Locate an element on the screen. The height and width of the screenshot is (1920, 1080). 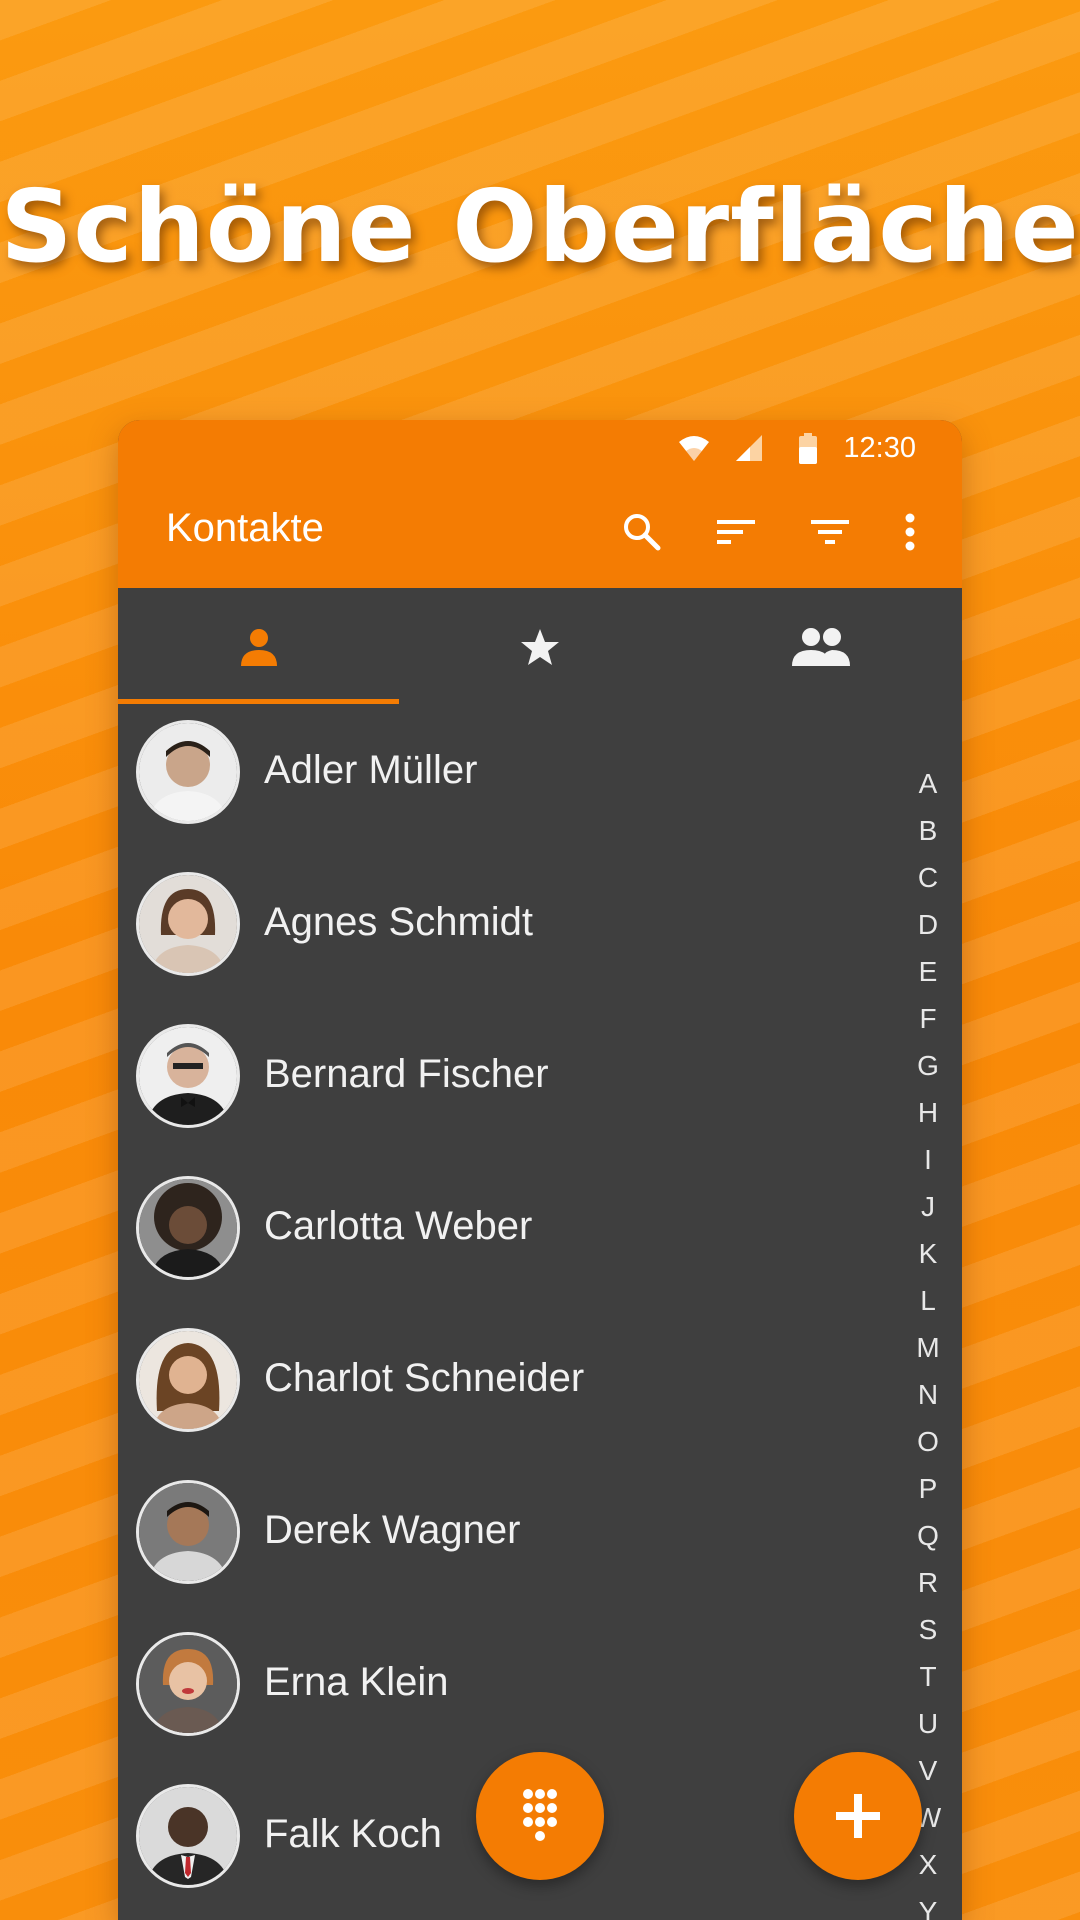
tab-indicator is located at coordinates (258, 701).